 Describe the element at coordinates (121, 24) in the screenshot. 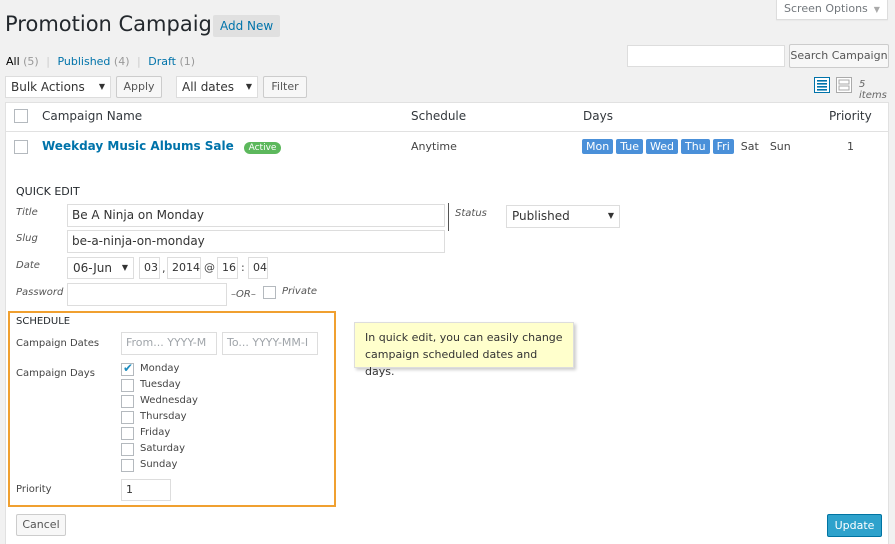

I see `page-title: Promotion Campaigns` at that location.